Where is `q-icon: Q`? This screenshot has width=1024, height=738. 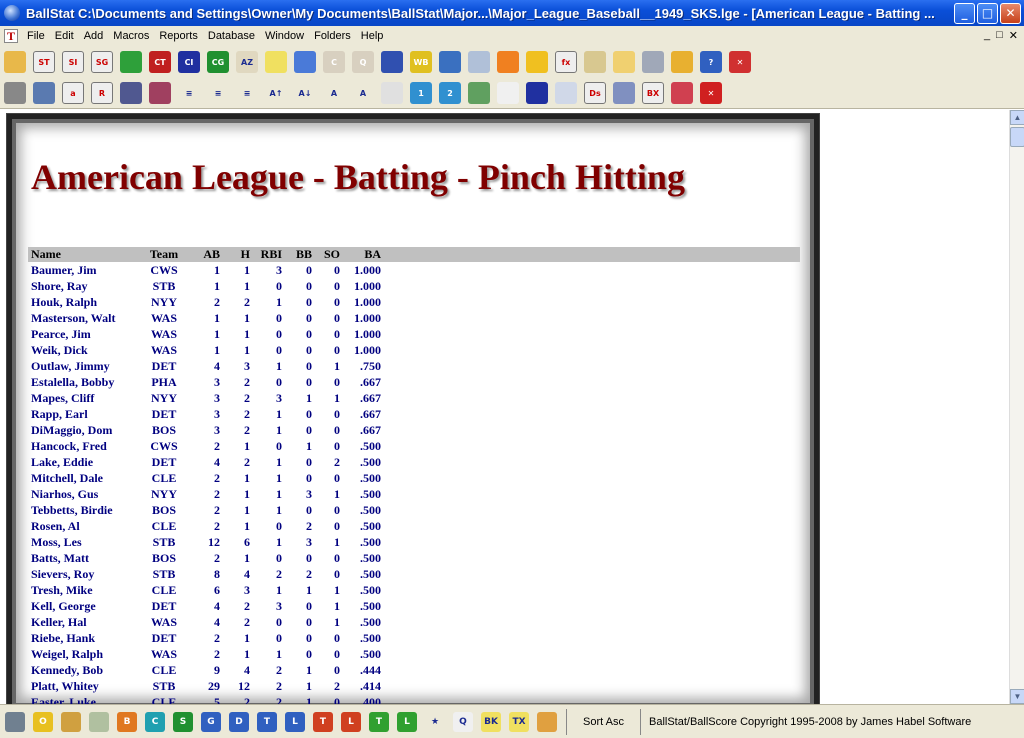
q-icon: Q is located at coordinates (463, 721).